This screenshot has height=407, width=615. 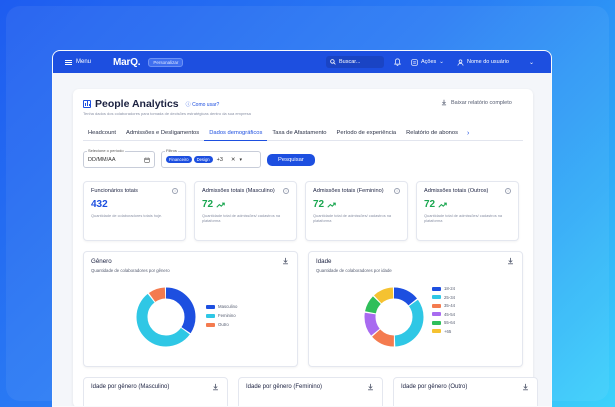 What do you see at coordinates (84, 62) in the screenshot?
I see `menu-label: Menu` at bounding box center [84, 62].